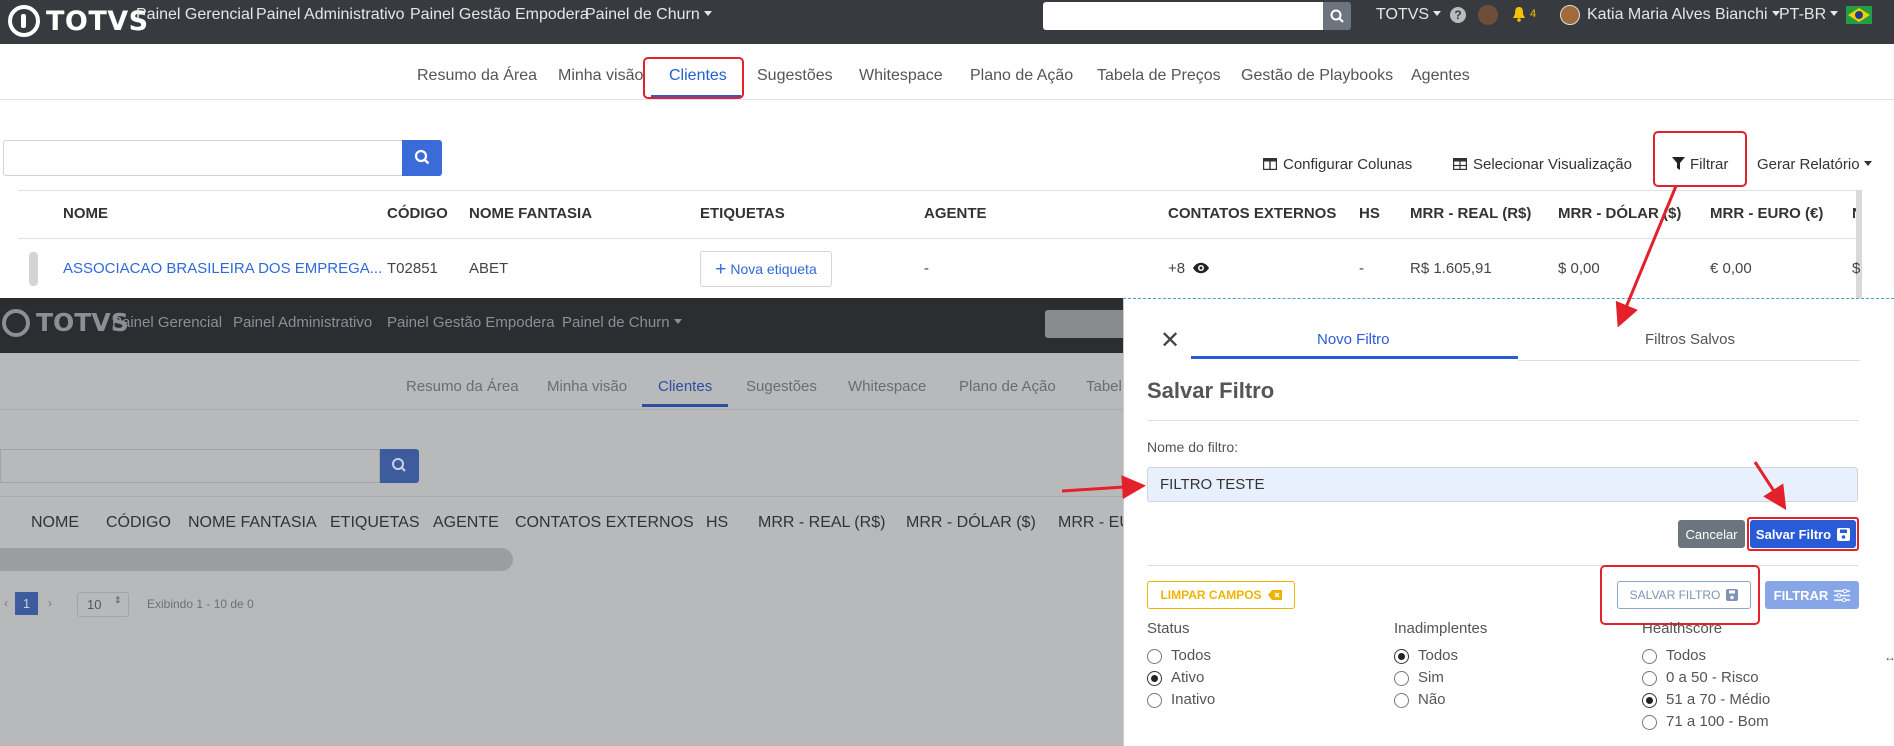  Describe the element at coordinates (1103, 487) in the screenshot. I see `arrow-to-name-input` at that location.